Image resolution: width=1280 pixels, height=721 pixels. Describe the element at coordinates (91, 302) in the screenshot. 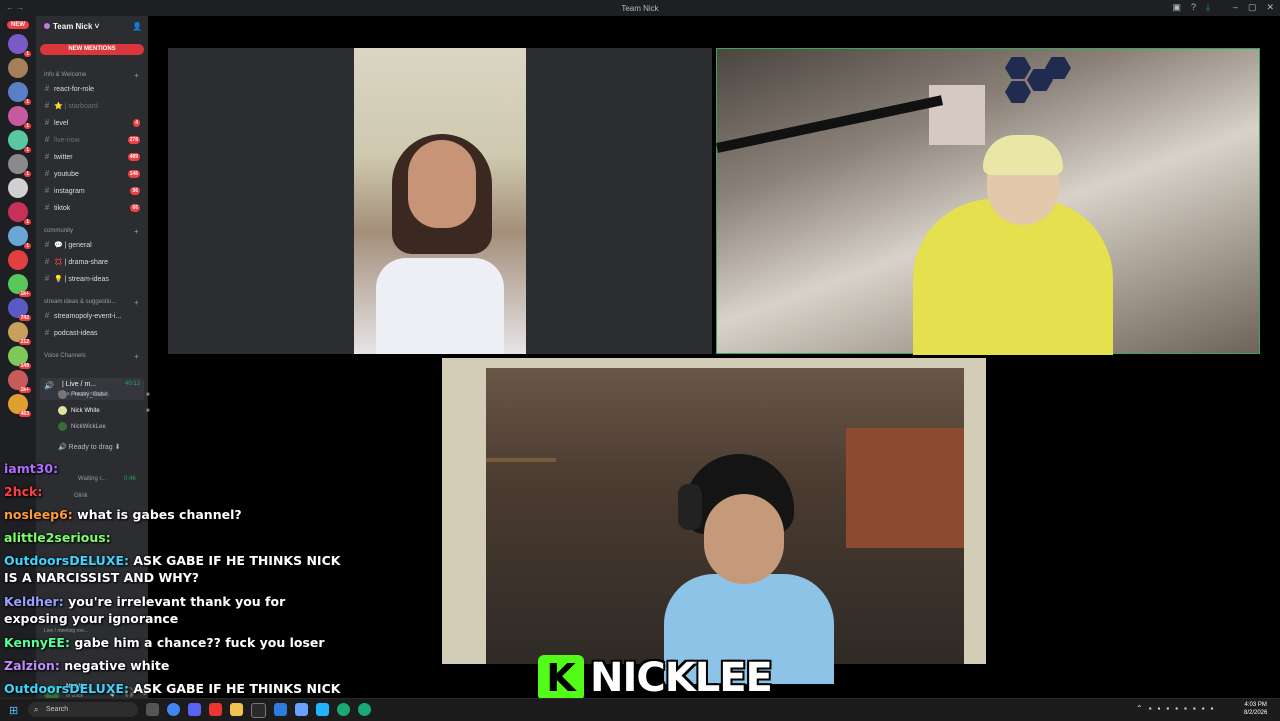

I see `category-stream: stream ideas & suggestio... +` at that location.